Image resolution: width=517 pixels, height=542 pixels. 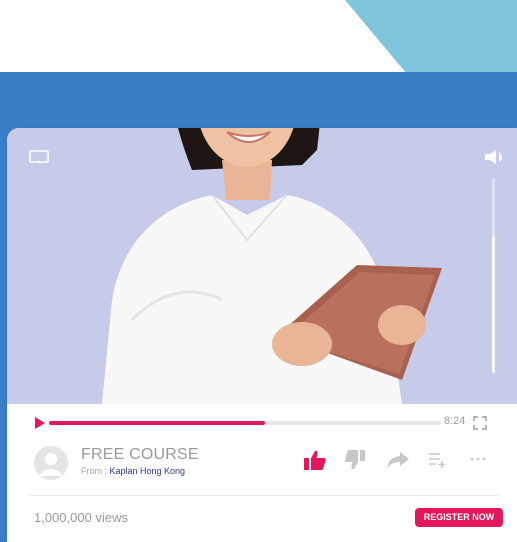 I want to click on progress-played, so click(x=157, y=423).